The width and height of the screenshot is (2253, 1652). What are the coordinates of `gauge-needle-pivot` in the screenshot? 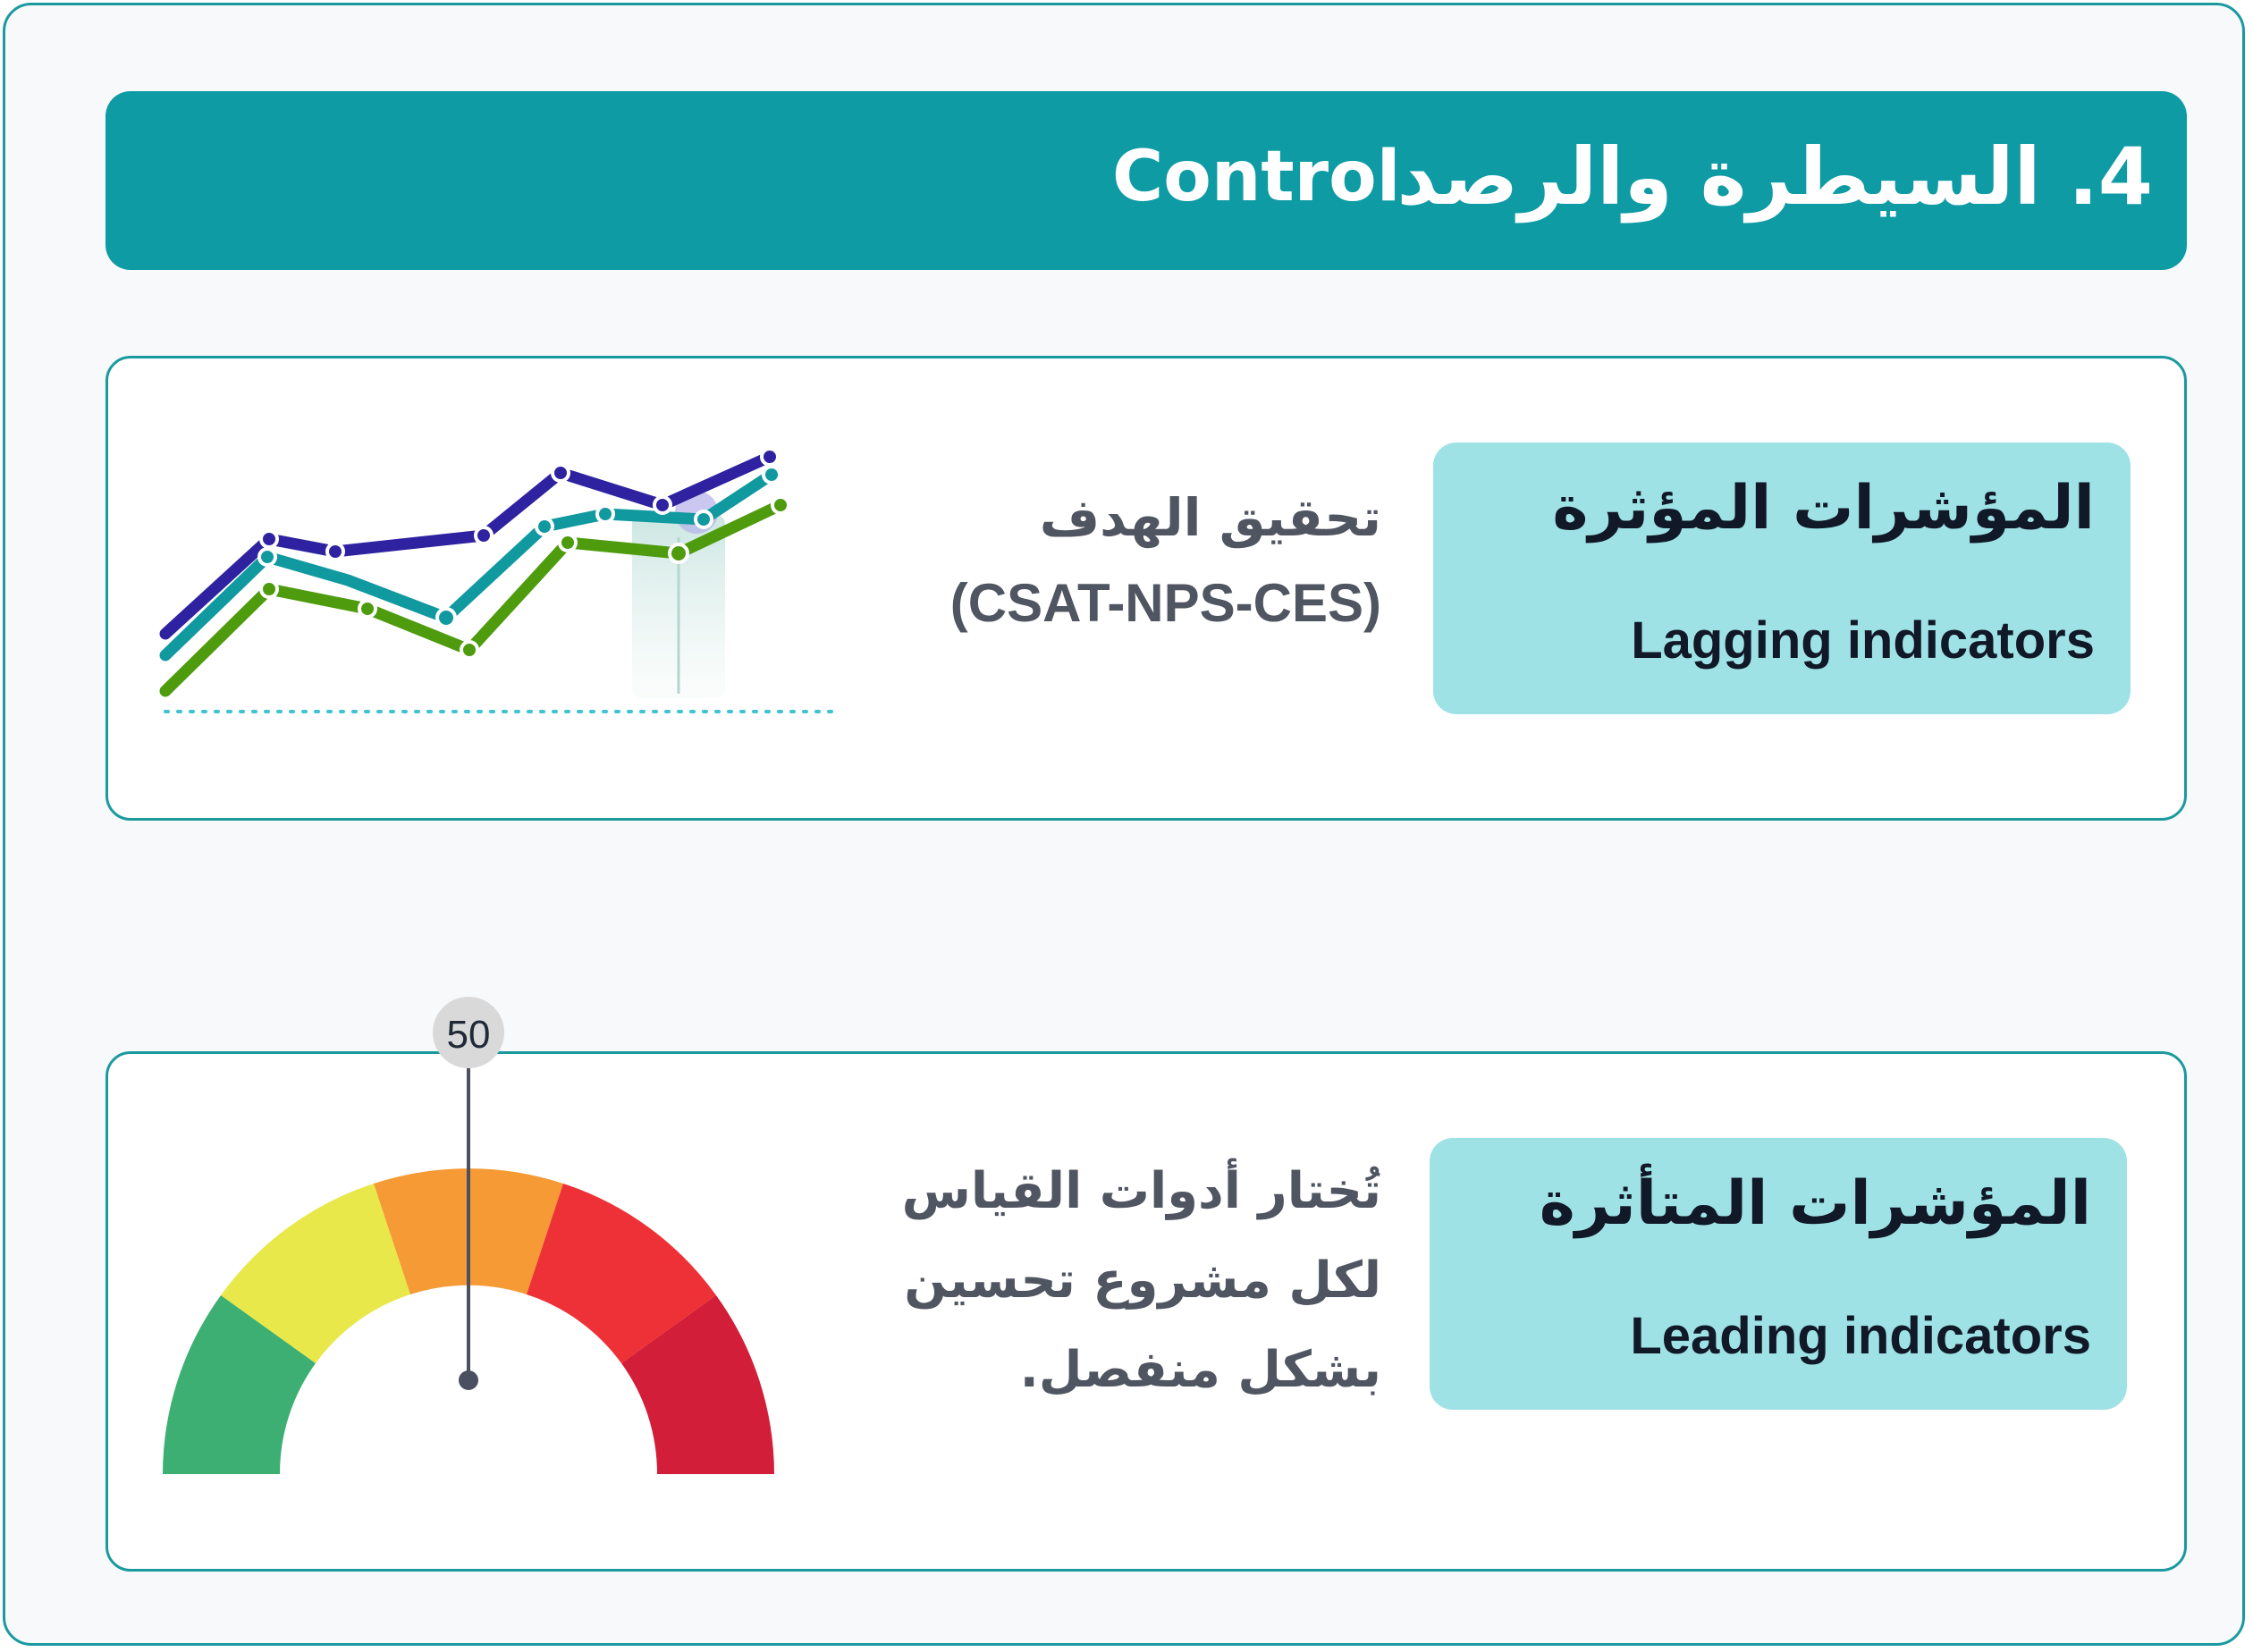 It's located at (468, 1380).